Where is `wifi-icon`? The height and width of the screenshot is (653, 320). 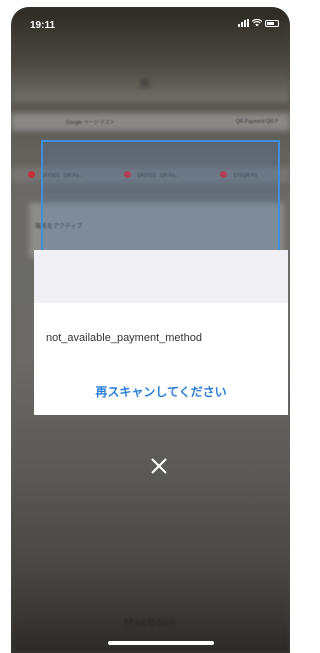
wifi-icon is located at coordinates (257, 23).